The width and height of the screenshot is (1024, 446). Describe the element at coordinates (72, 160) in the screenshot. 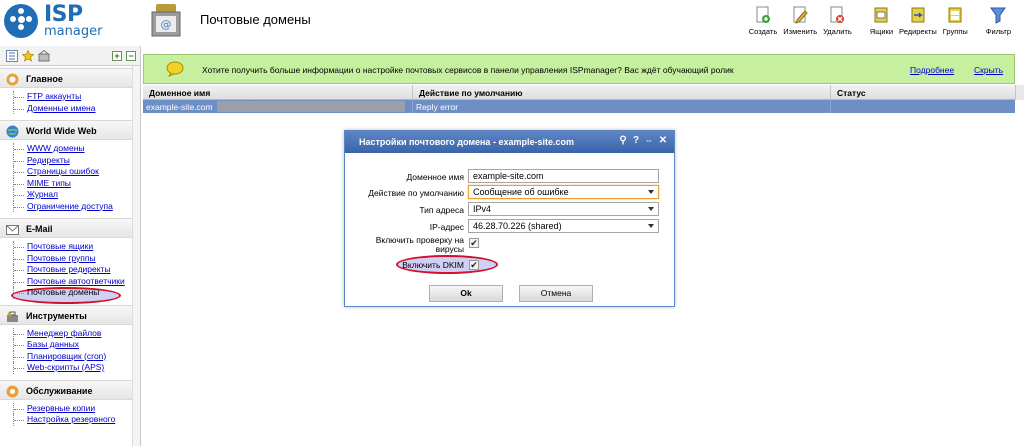

I see `sidebar-item-redirects: Редиректы` at that location.